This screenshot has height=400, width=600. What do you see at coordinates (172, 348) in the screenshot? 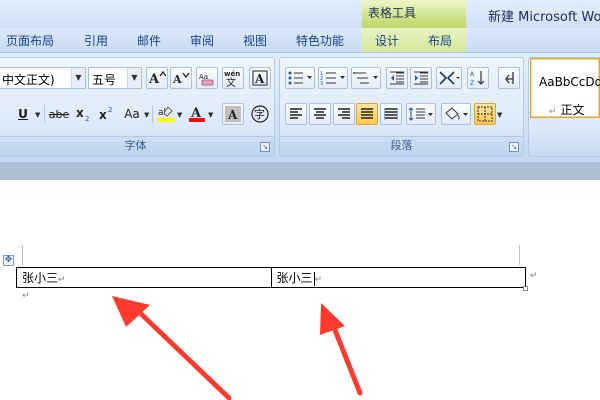
I see `arrow-1-icon` at bounding box center [172, 348].